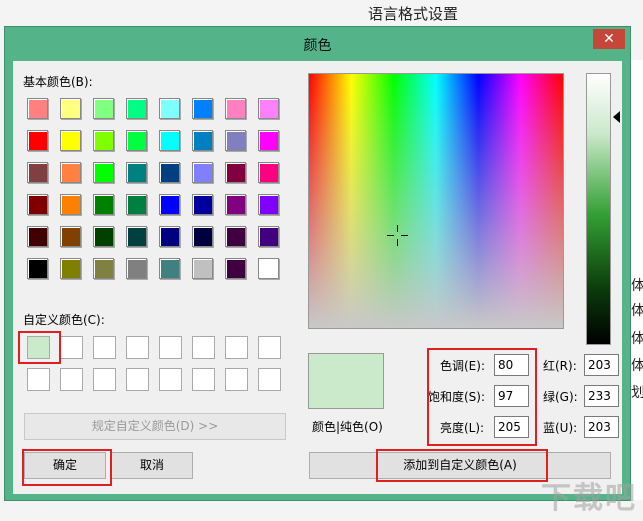  Describe the element at coordinates (67, 467) in the screenshot. I see `highlight-ok-button` at that location.